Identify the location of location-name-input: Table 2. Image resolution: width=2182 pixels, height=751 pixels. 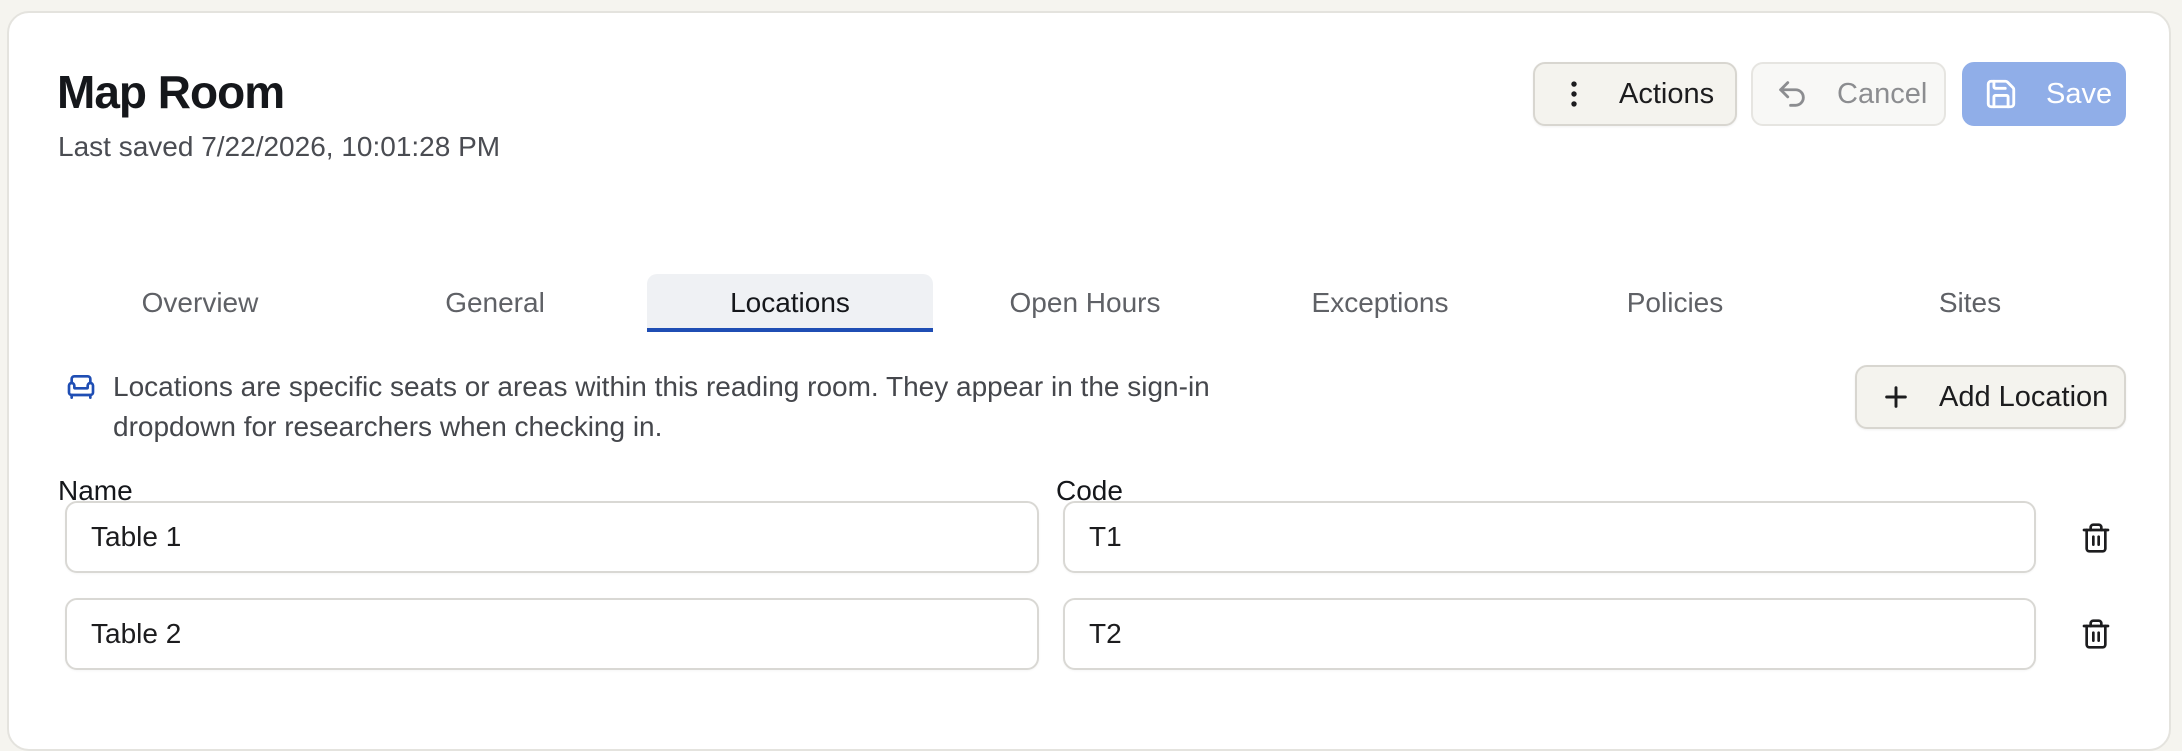
(552, 634).